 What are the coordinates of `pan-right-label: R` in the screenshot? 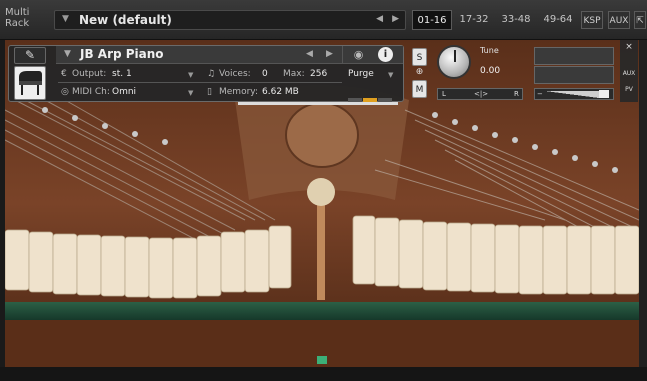 It's located at (516, 94).